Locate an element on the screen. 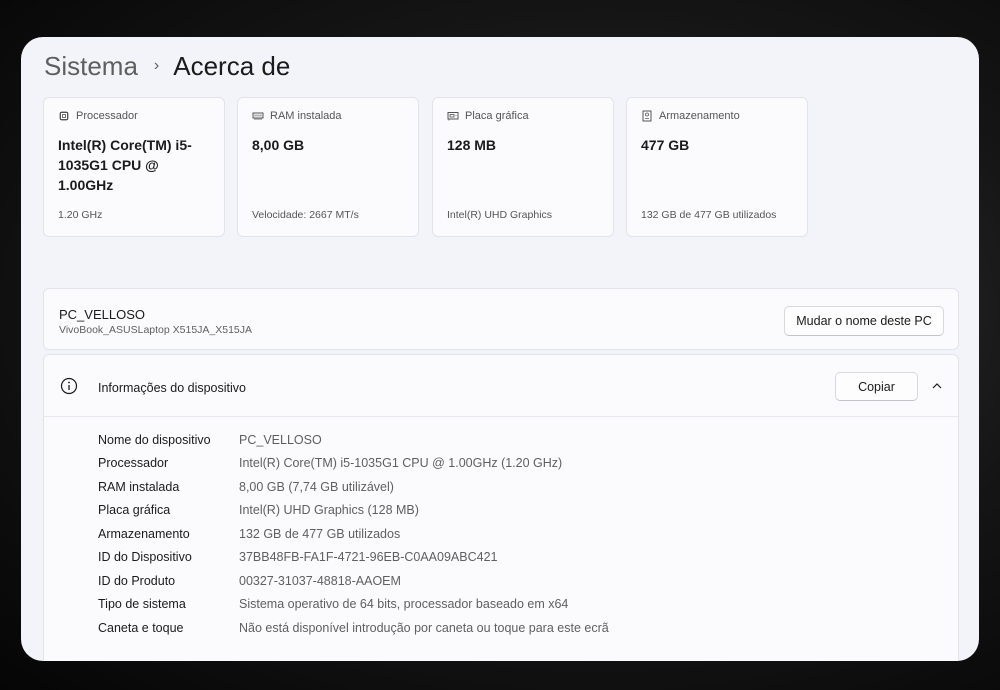  spec-key: ID do Produto is located at coordinates (137, 580).